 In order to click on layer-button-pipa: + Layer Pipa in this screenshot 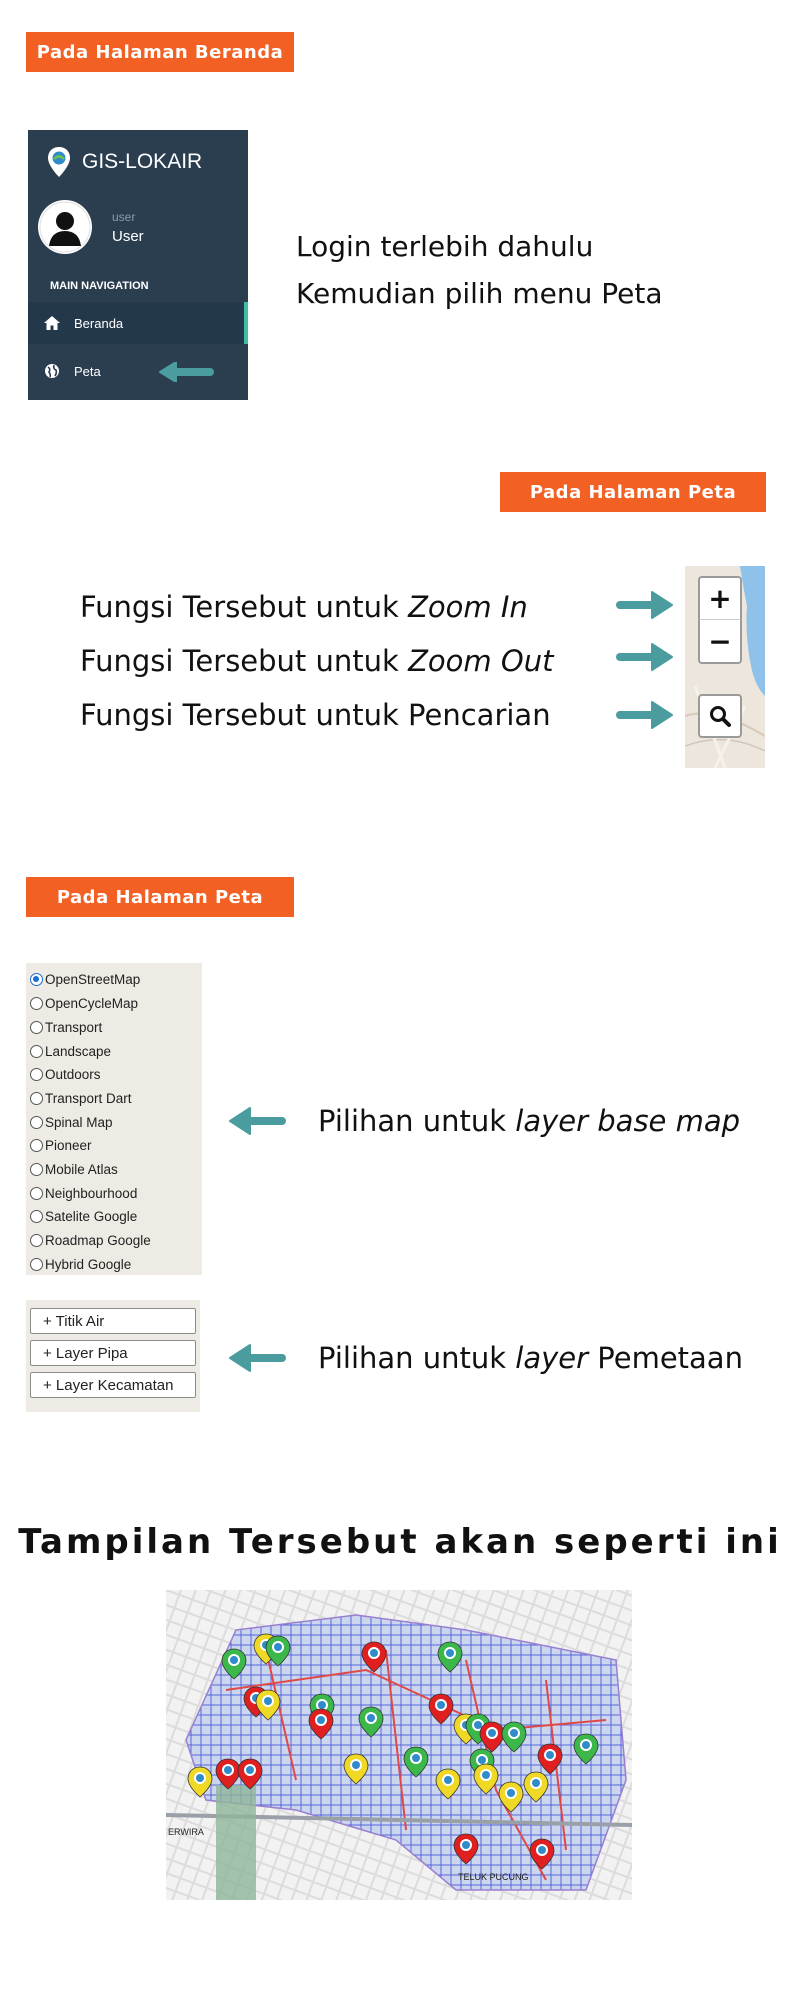, I will do `click(113, 1353)`.